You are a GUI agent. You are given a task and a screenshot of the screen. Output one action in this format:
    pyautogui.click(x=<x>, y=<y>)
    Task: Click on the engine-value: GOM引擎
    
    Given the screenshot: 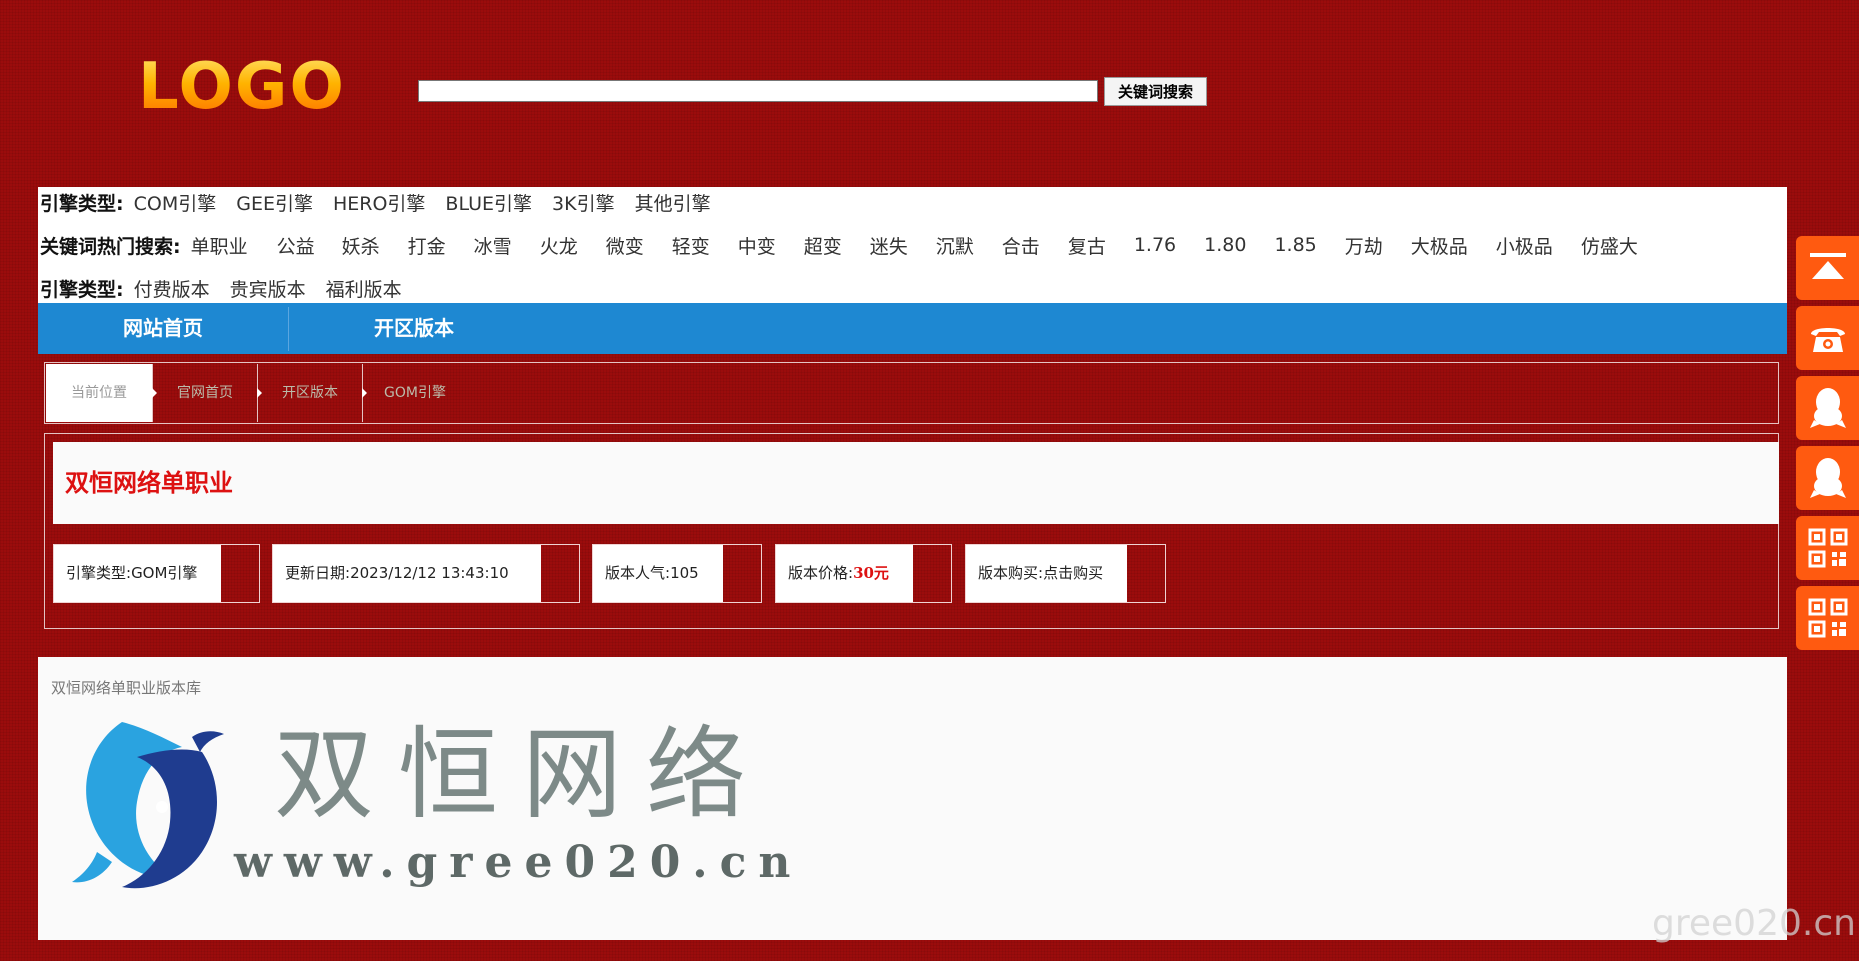 What is the action you would take?
    pyautogui.click(x=164, y=573)
    